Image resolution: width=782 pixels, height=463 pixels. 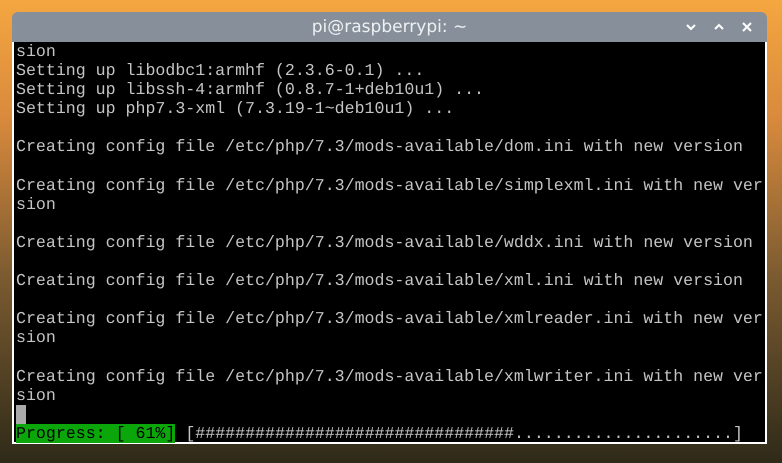 I want to click on window-title: pi@raspberrypi: ~, so click(x=390, y=27).